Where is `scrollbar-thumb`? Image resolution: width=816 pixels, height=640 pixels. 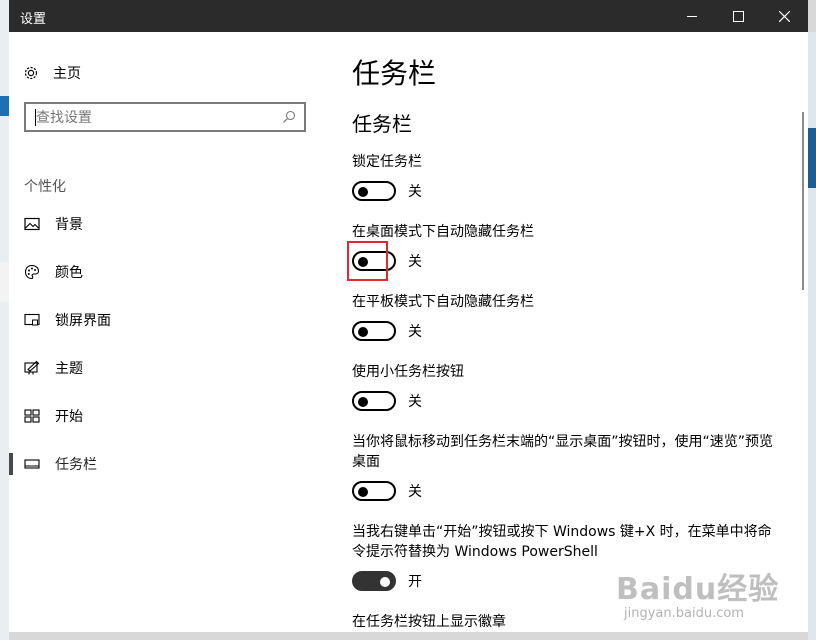 scrollbar-thumb is located at coordinates (803, 201).